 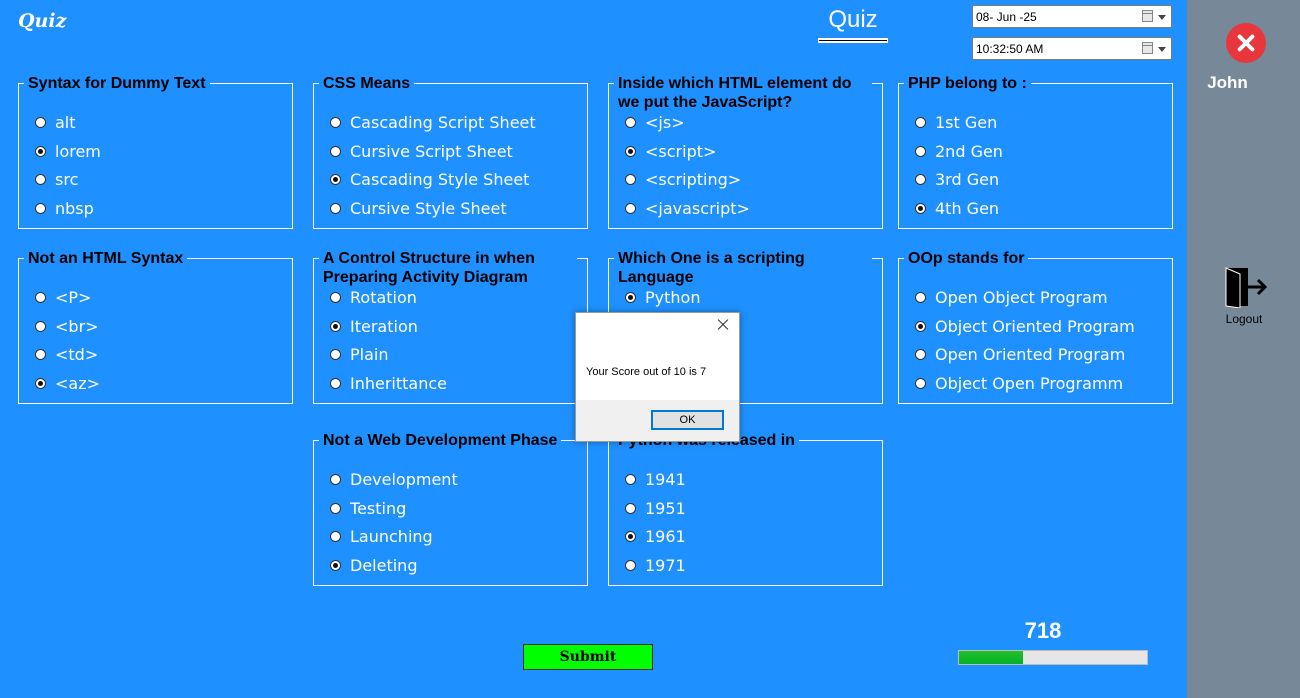 I want to click on page-title: Quiz, so click(x=853, y=19).